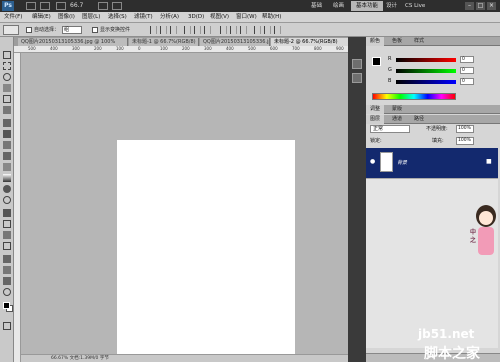 The height and width of the screenshot is (362, 500). What do you see at coordinates (246, 17) in the screenshot?
I see `menu-window: 窗口(W)` at bounding box center [246, 17].